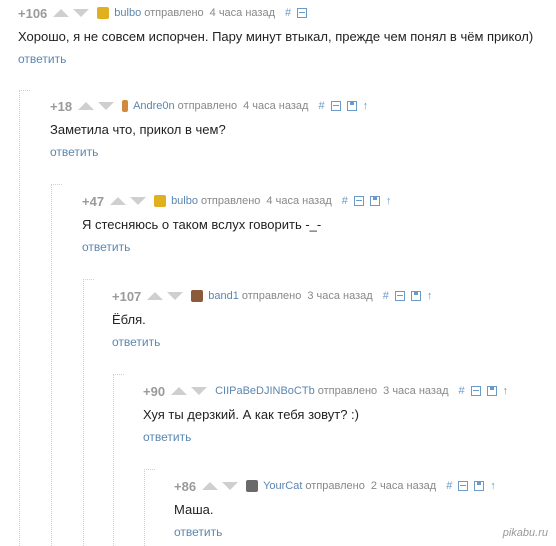 This screenshot has height=546, width=556. What do you see at coordinates (93, 201) in the screenshot?
I see `comment-rating: +47` at bounding box center [93, 201].